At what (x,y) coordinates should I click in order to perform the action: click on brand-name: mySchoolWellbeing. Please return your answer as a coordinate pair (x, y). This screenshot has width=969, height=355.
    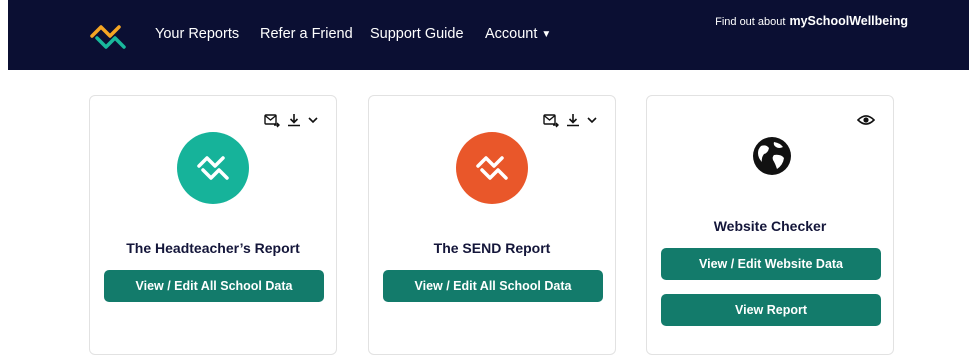
    Looking at the image, I should click on (848, 21).